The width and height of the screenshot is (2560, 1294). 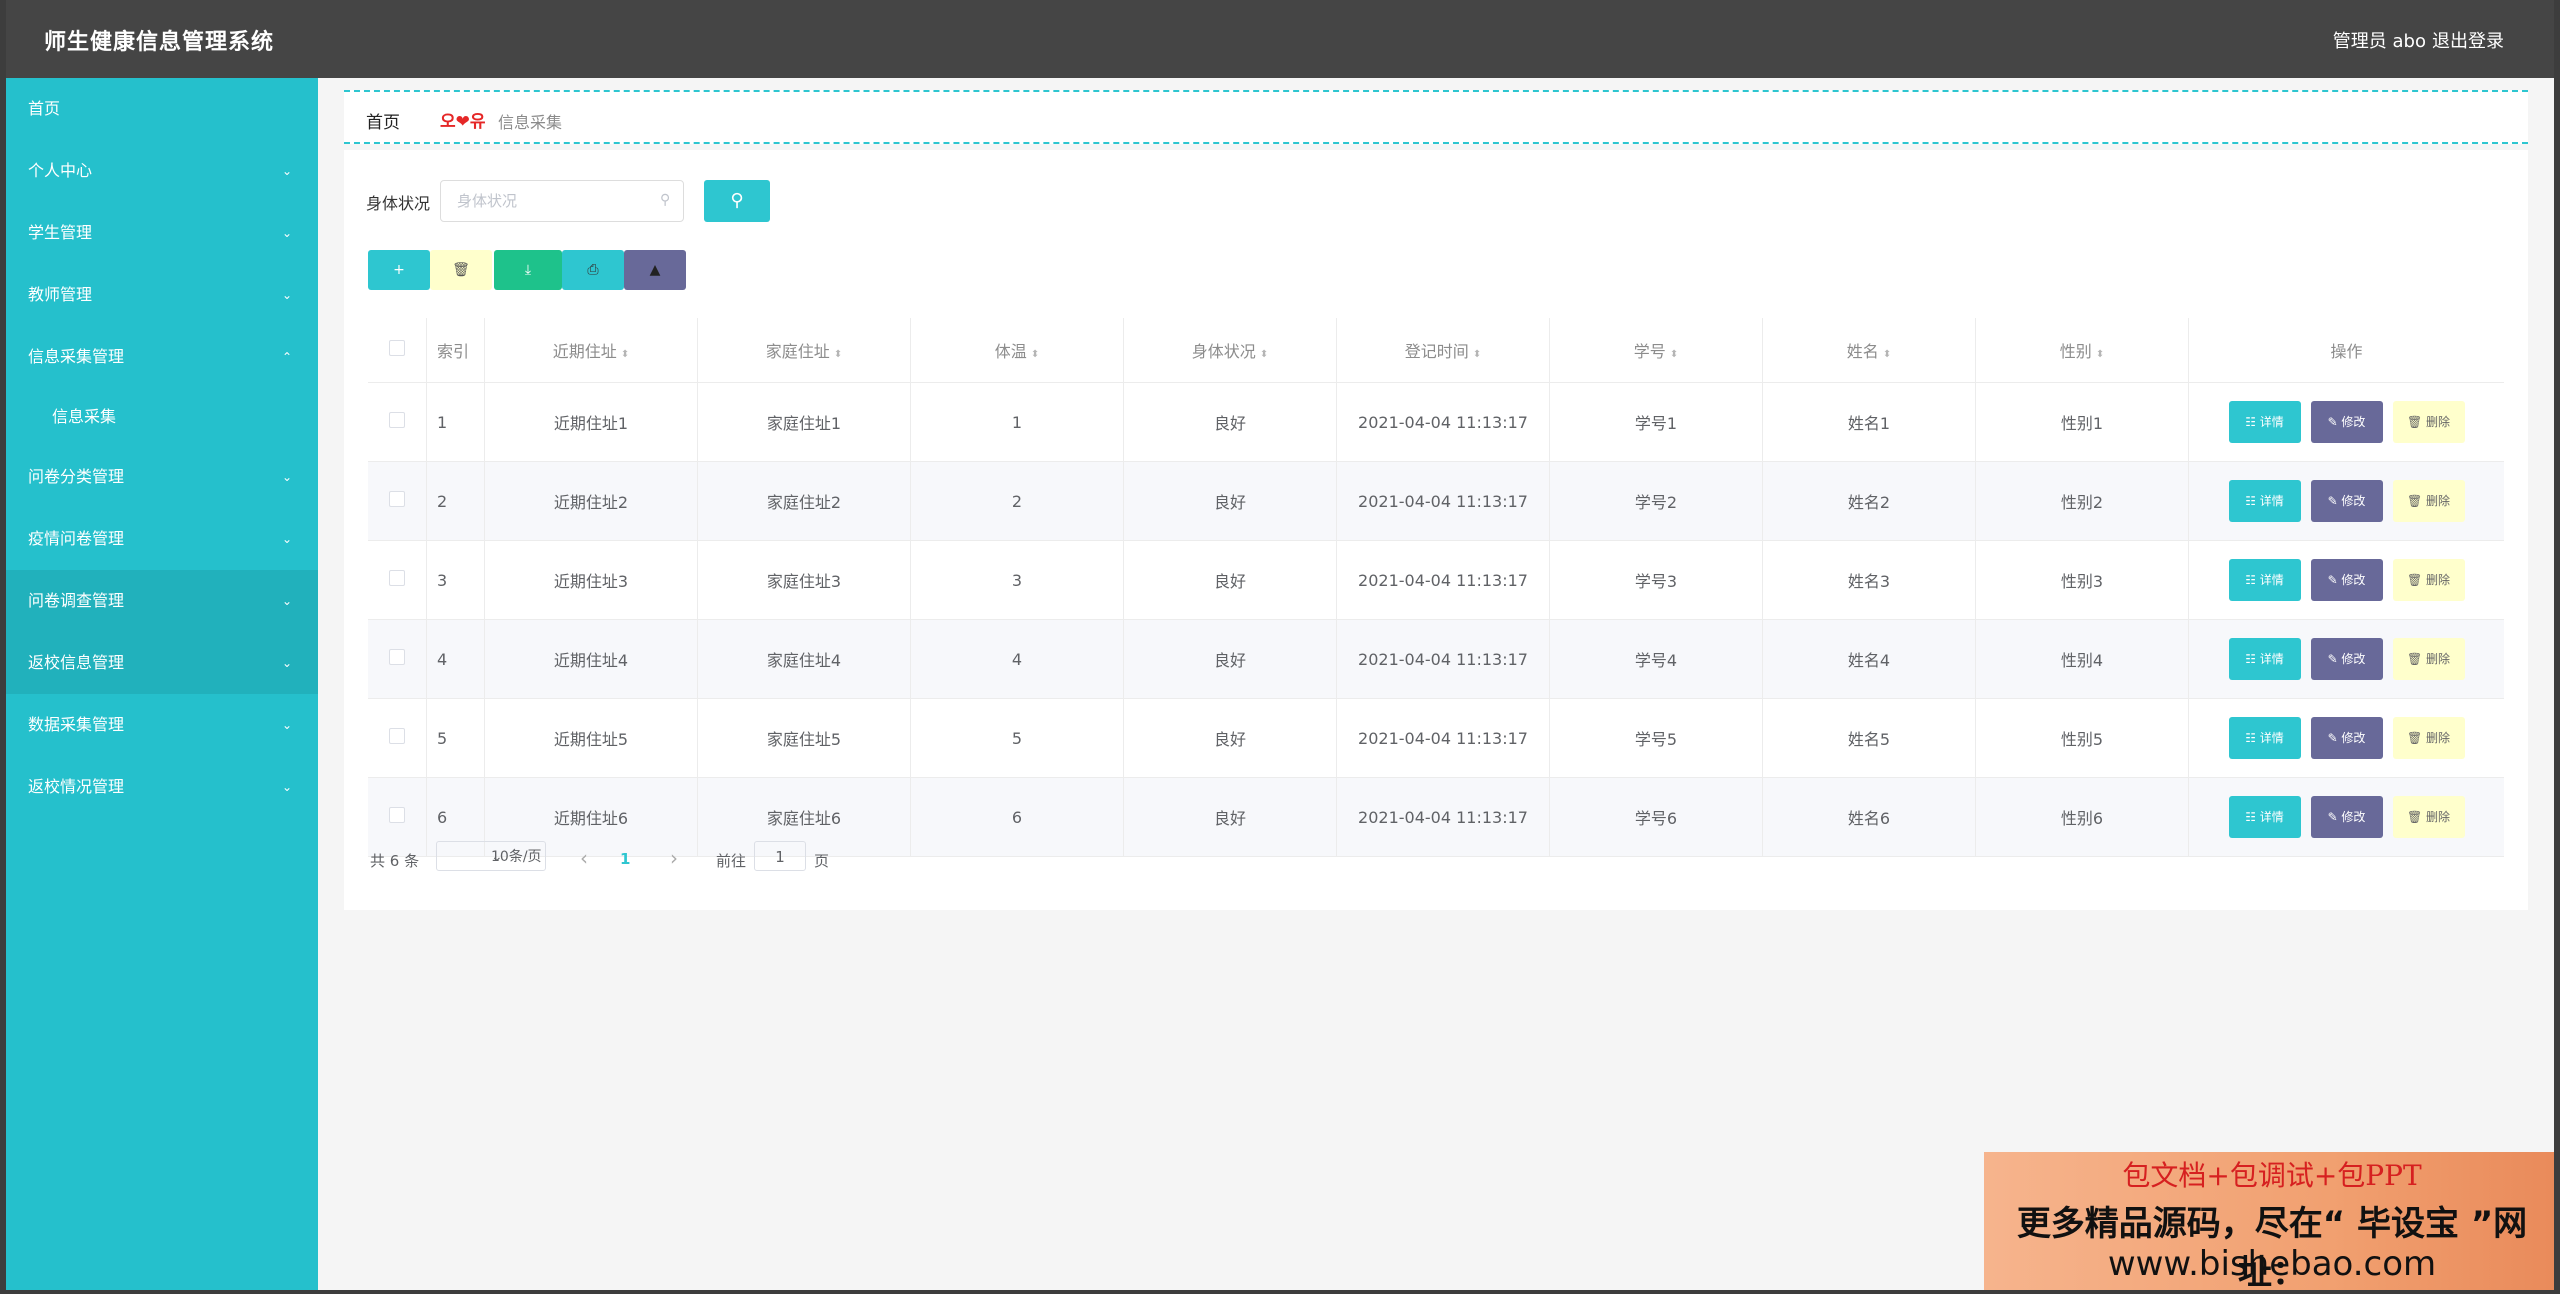 What do you see at coordinates (162, 477) in the screenshot?
I see `sidebar-item-questionnaire-category: 问卷分类管理 ⌄` at bounding box center [162, 477].